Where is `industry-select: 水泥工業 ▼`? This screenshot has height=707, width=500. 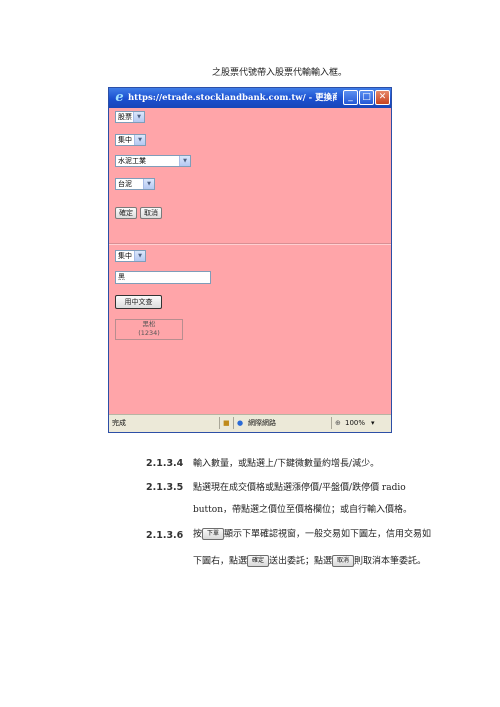
industry-select: 水泥工業 ▼ is located at coordinates (153, 161).